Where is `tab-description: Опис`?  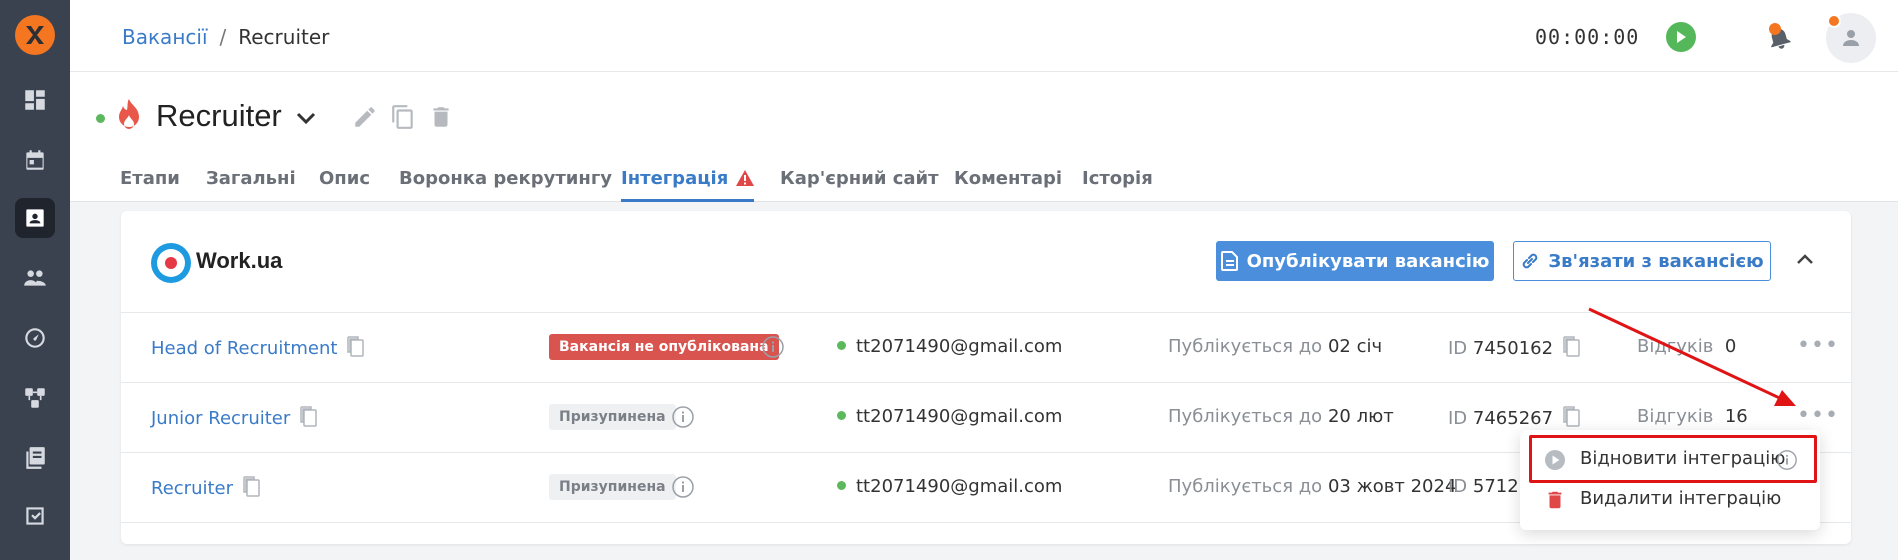
tab-description: Опис is located at coordinates (344, 179).